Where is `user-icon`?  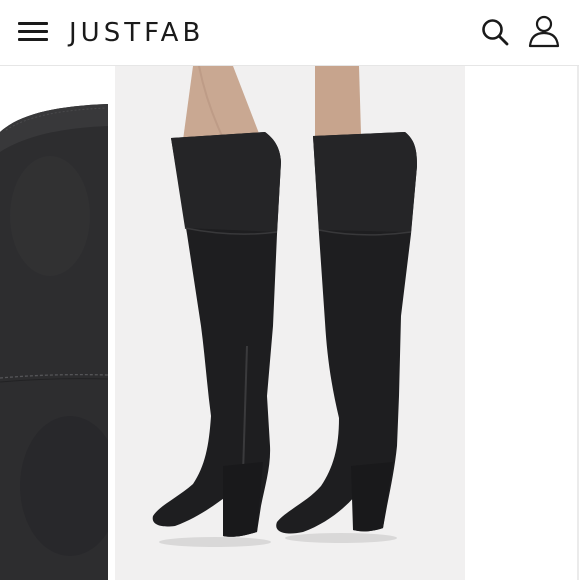
user-icon is located at coordinates (544, 31).